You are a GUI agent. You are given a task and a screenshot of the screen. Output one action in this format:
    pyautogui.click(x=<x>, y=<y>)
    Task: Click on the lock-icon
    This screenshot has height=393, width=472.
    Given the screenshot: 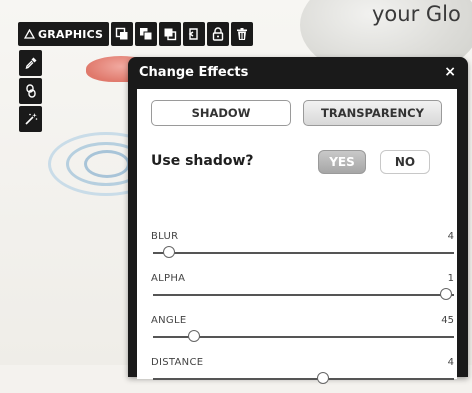 What is the action you would take?
    pyautogui.click(x=218, y=34)
    